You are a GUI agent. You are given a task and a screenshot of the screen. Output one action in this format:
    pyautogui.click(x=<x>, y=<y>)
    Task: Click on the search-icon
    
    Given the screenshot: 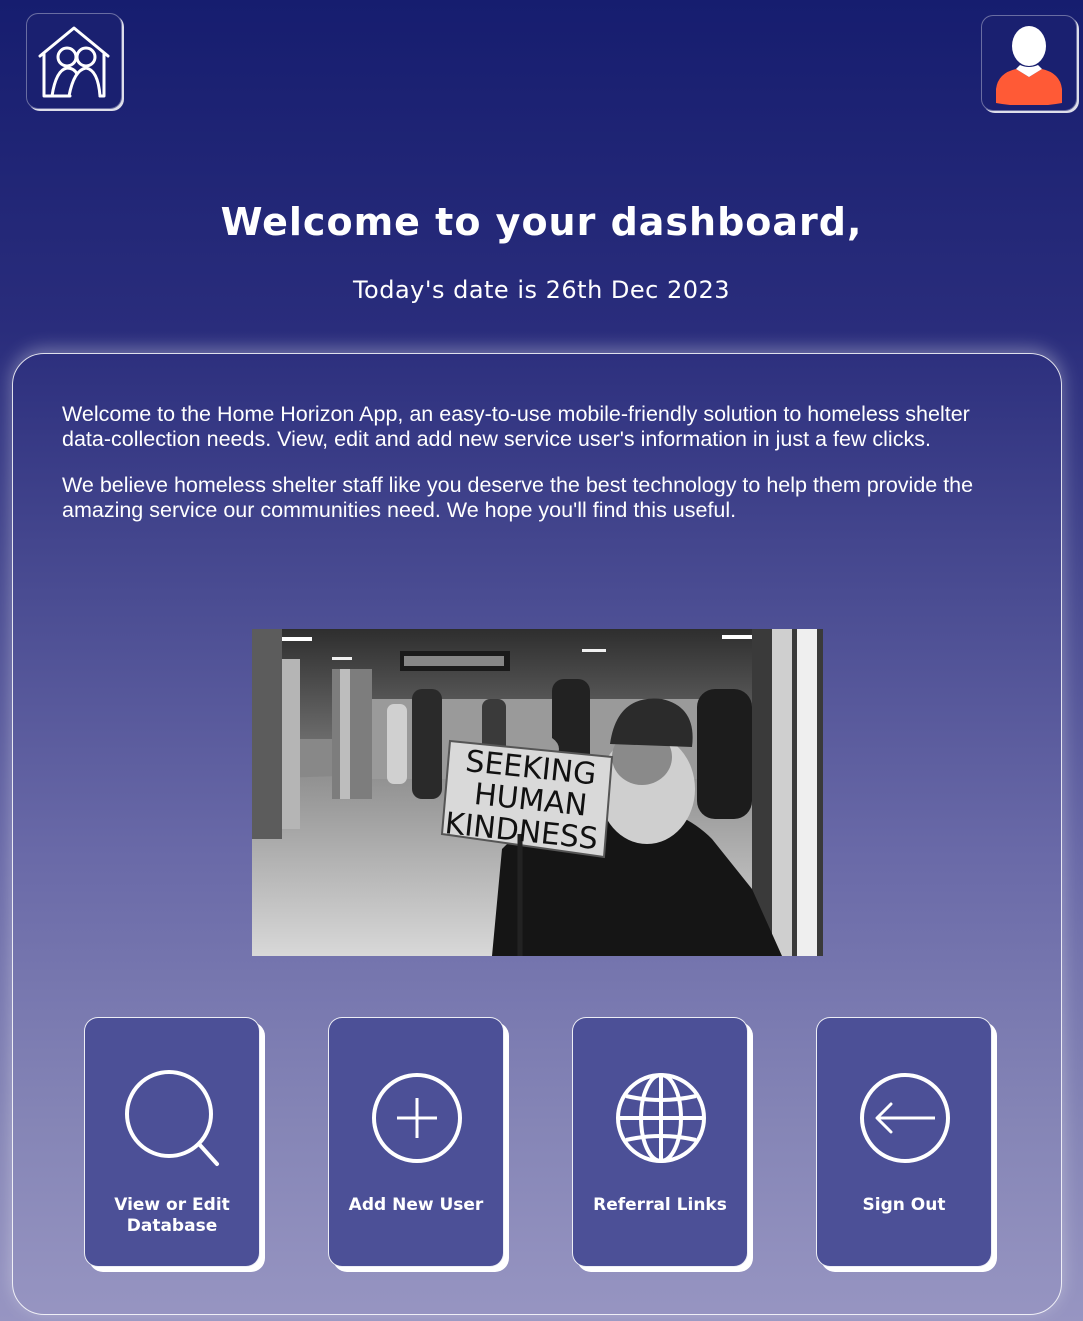 What is the action you would take?
    pyautogui.click(x=172, y=1118)
    